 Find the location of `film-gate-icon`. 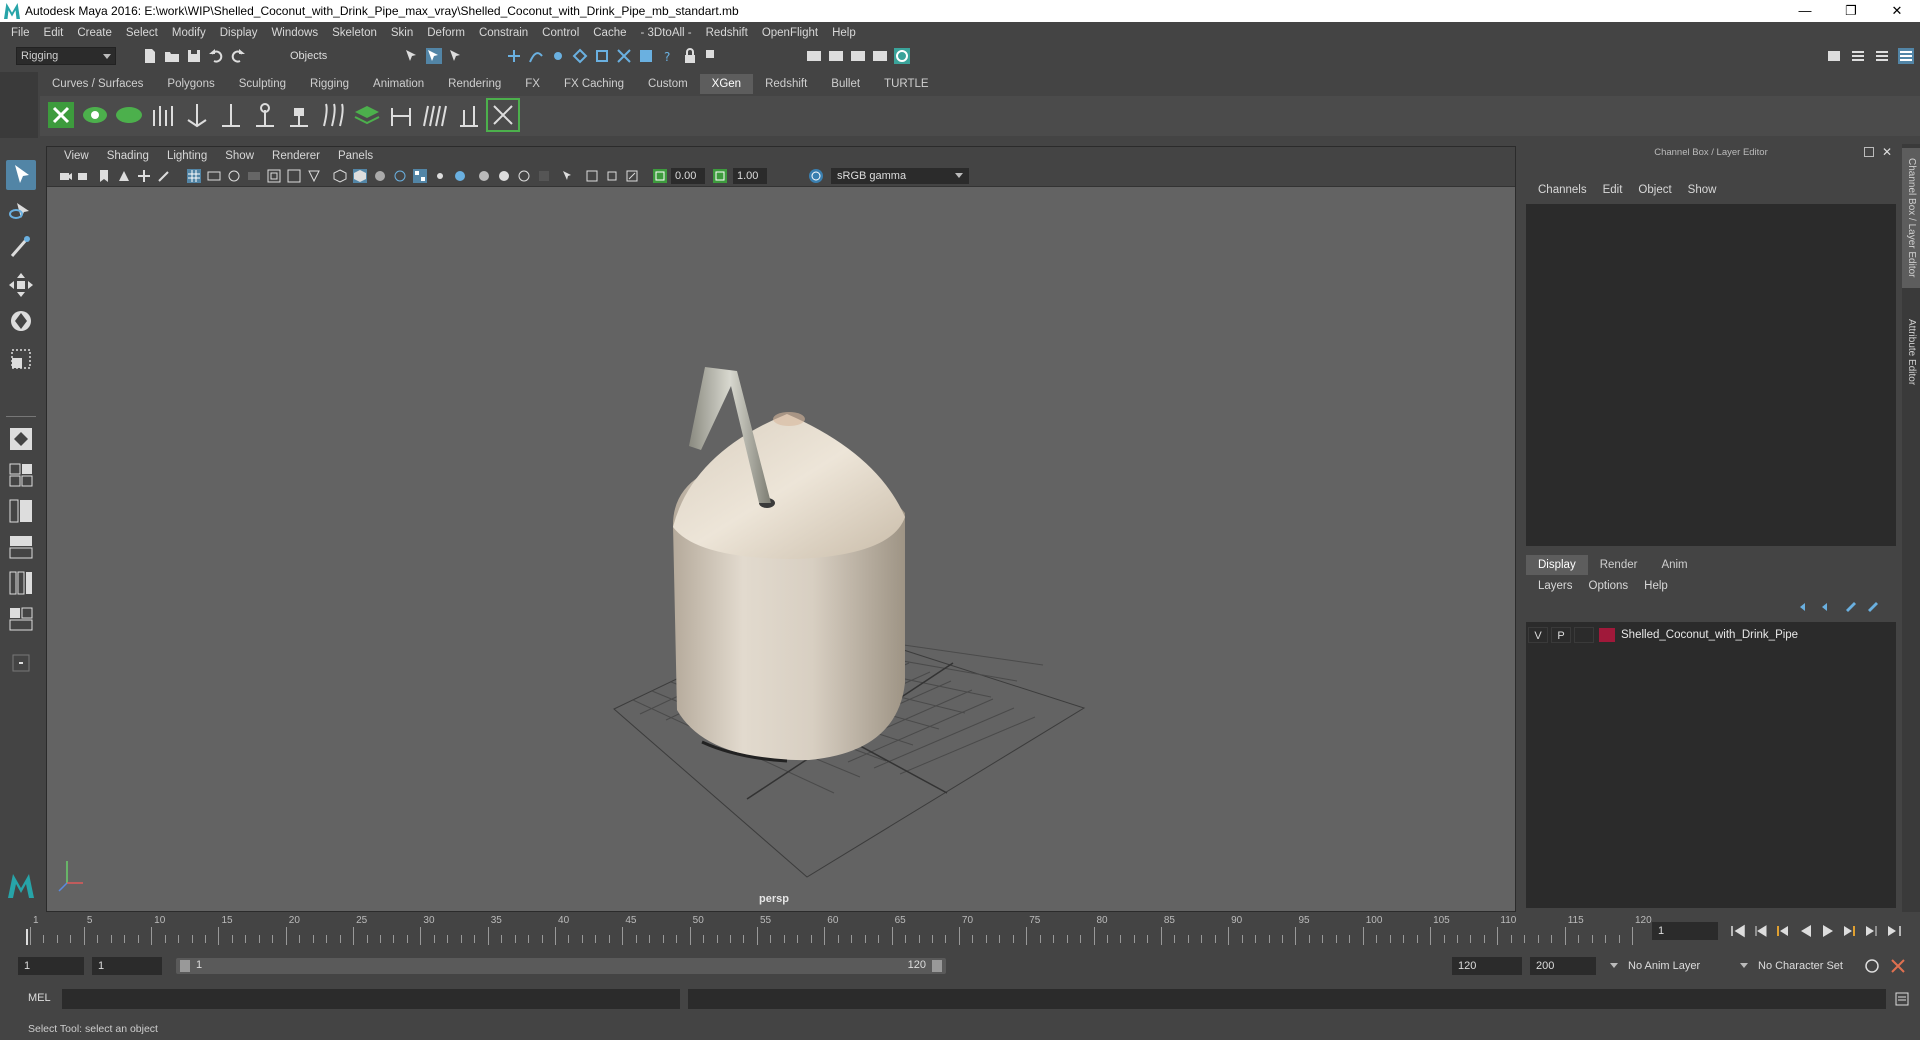

film-gate-icon is located at coordinates (214, 176).